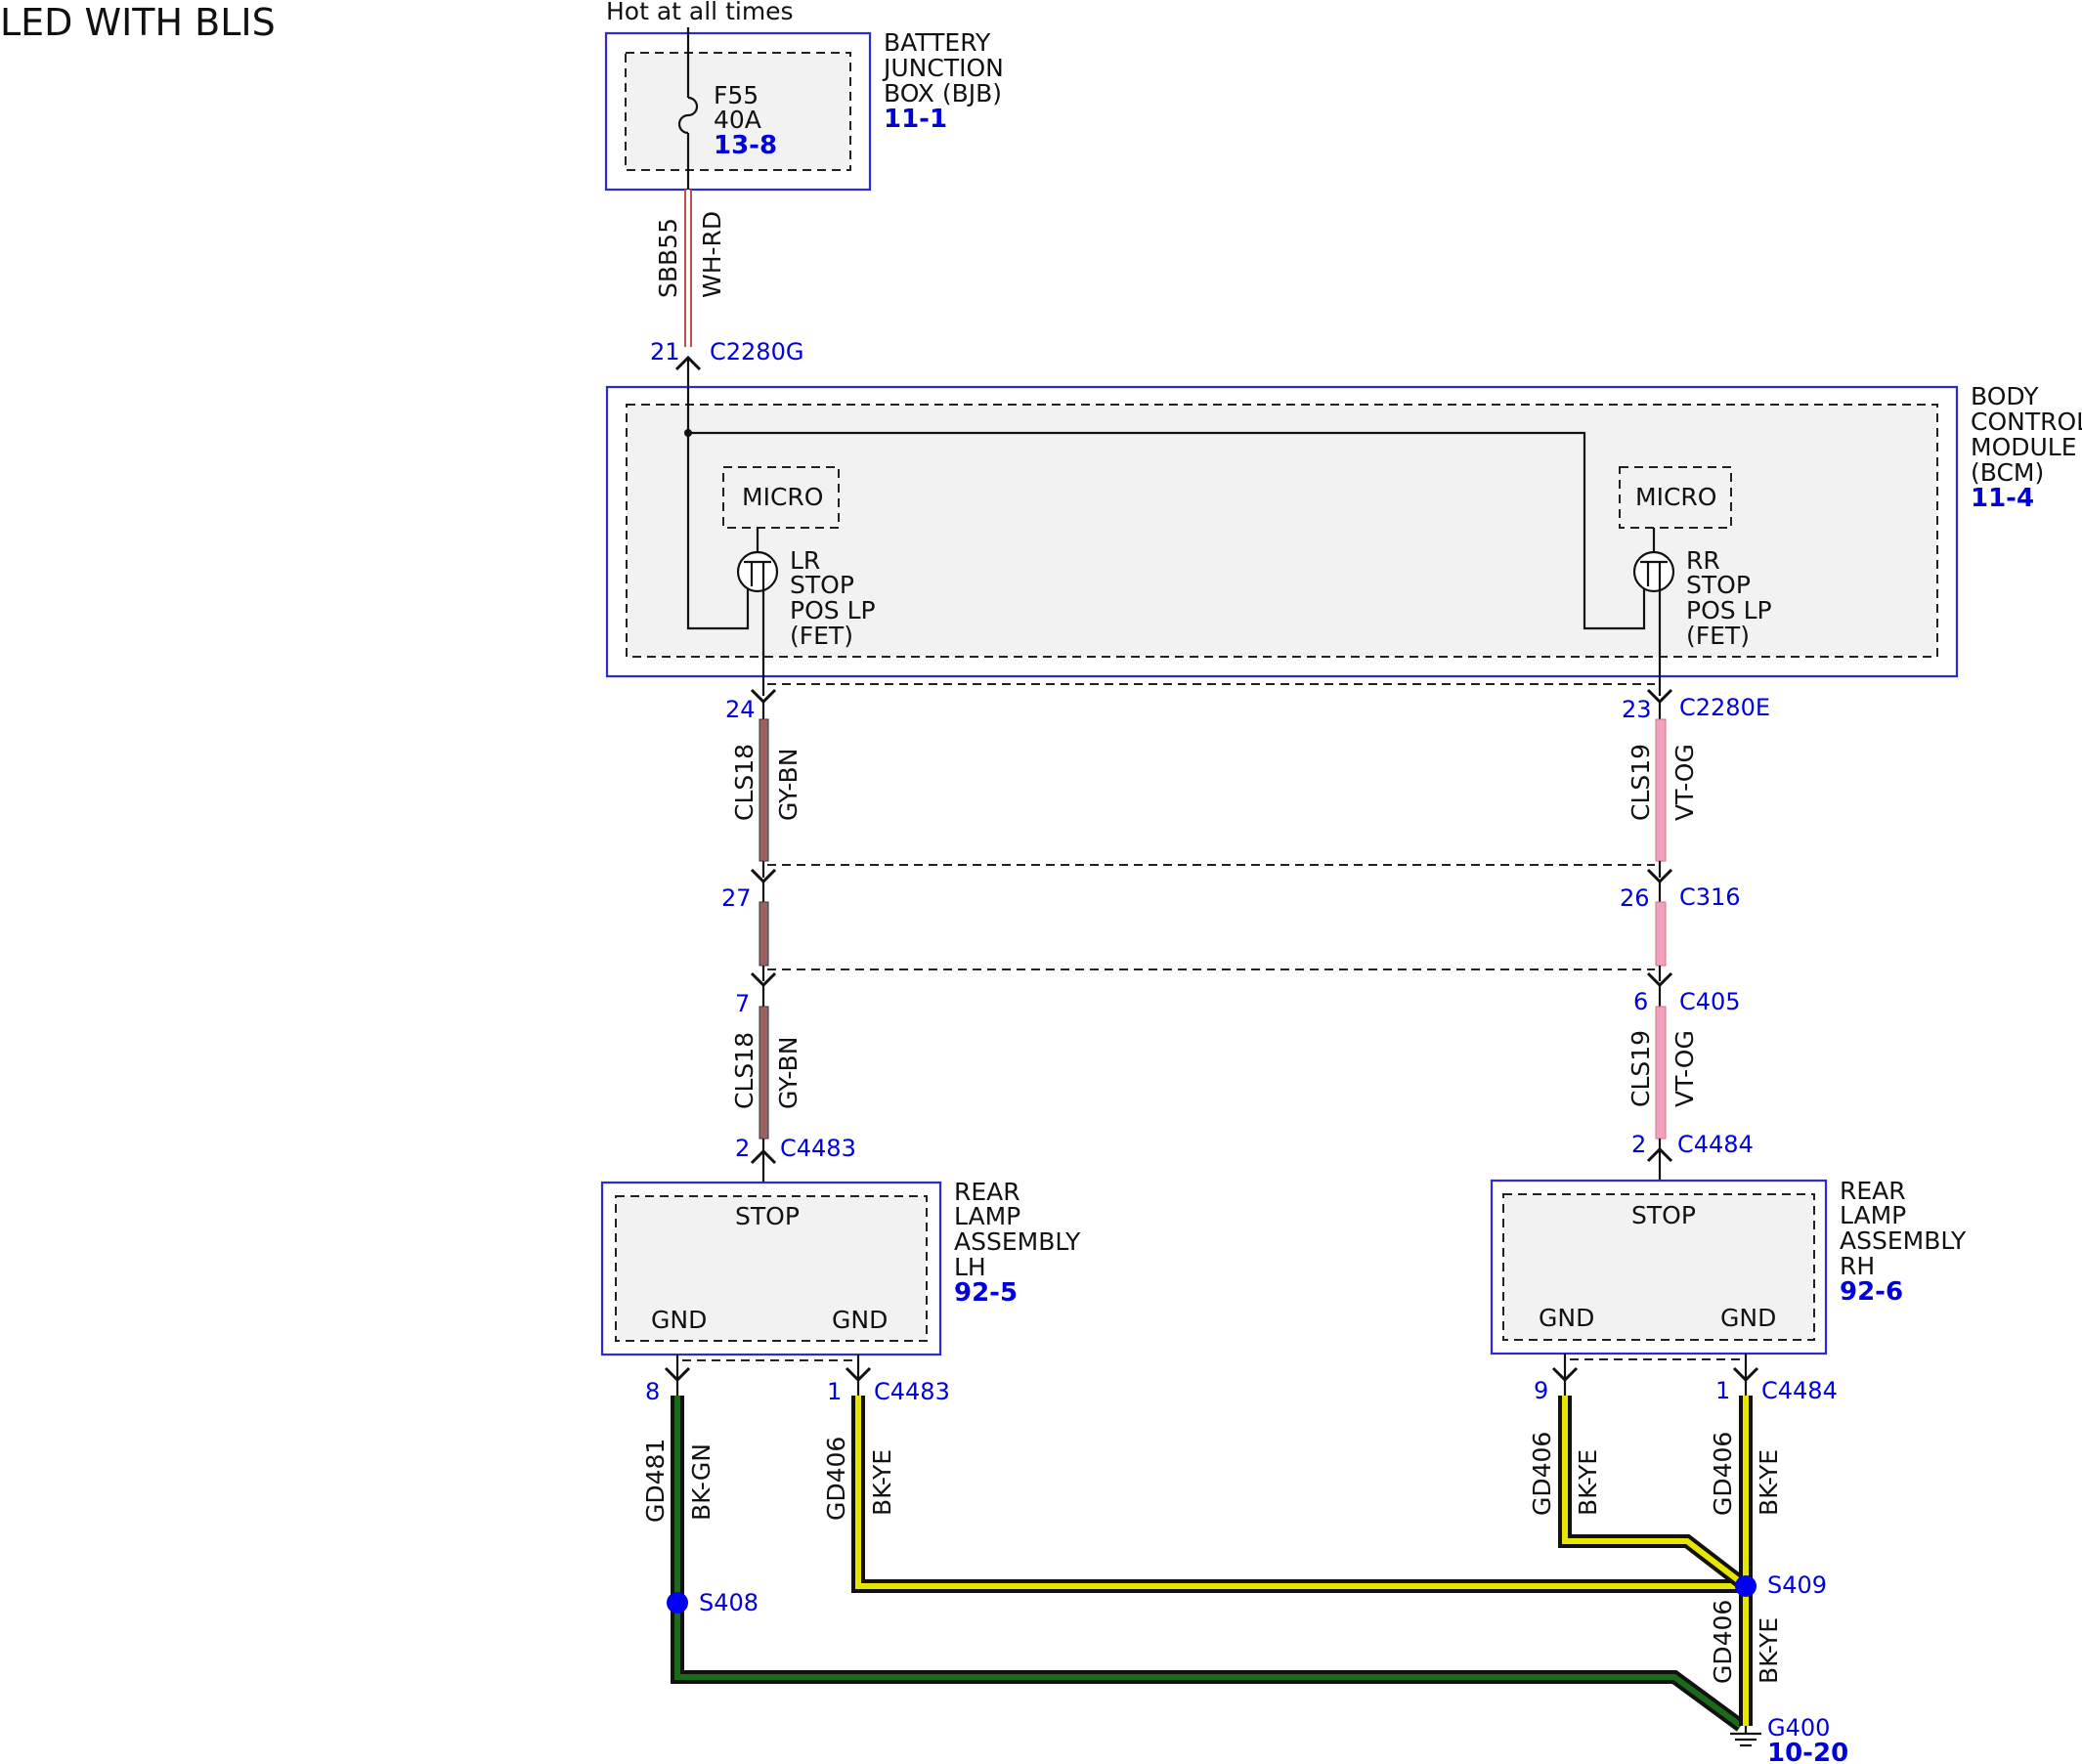  What do you see at coordinates (1661, 934) in the screenshot?
I see `wire-cls19-middle` at bounding box center [1661, 934].